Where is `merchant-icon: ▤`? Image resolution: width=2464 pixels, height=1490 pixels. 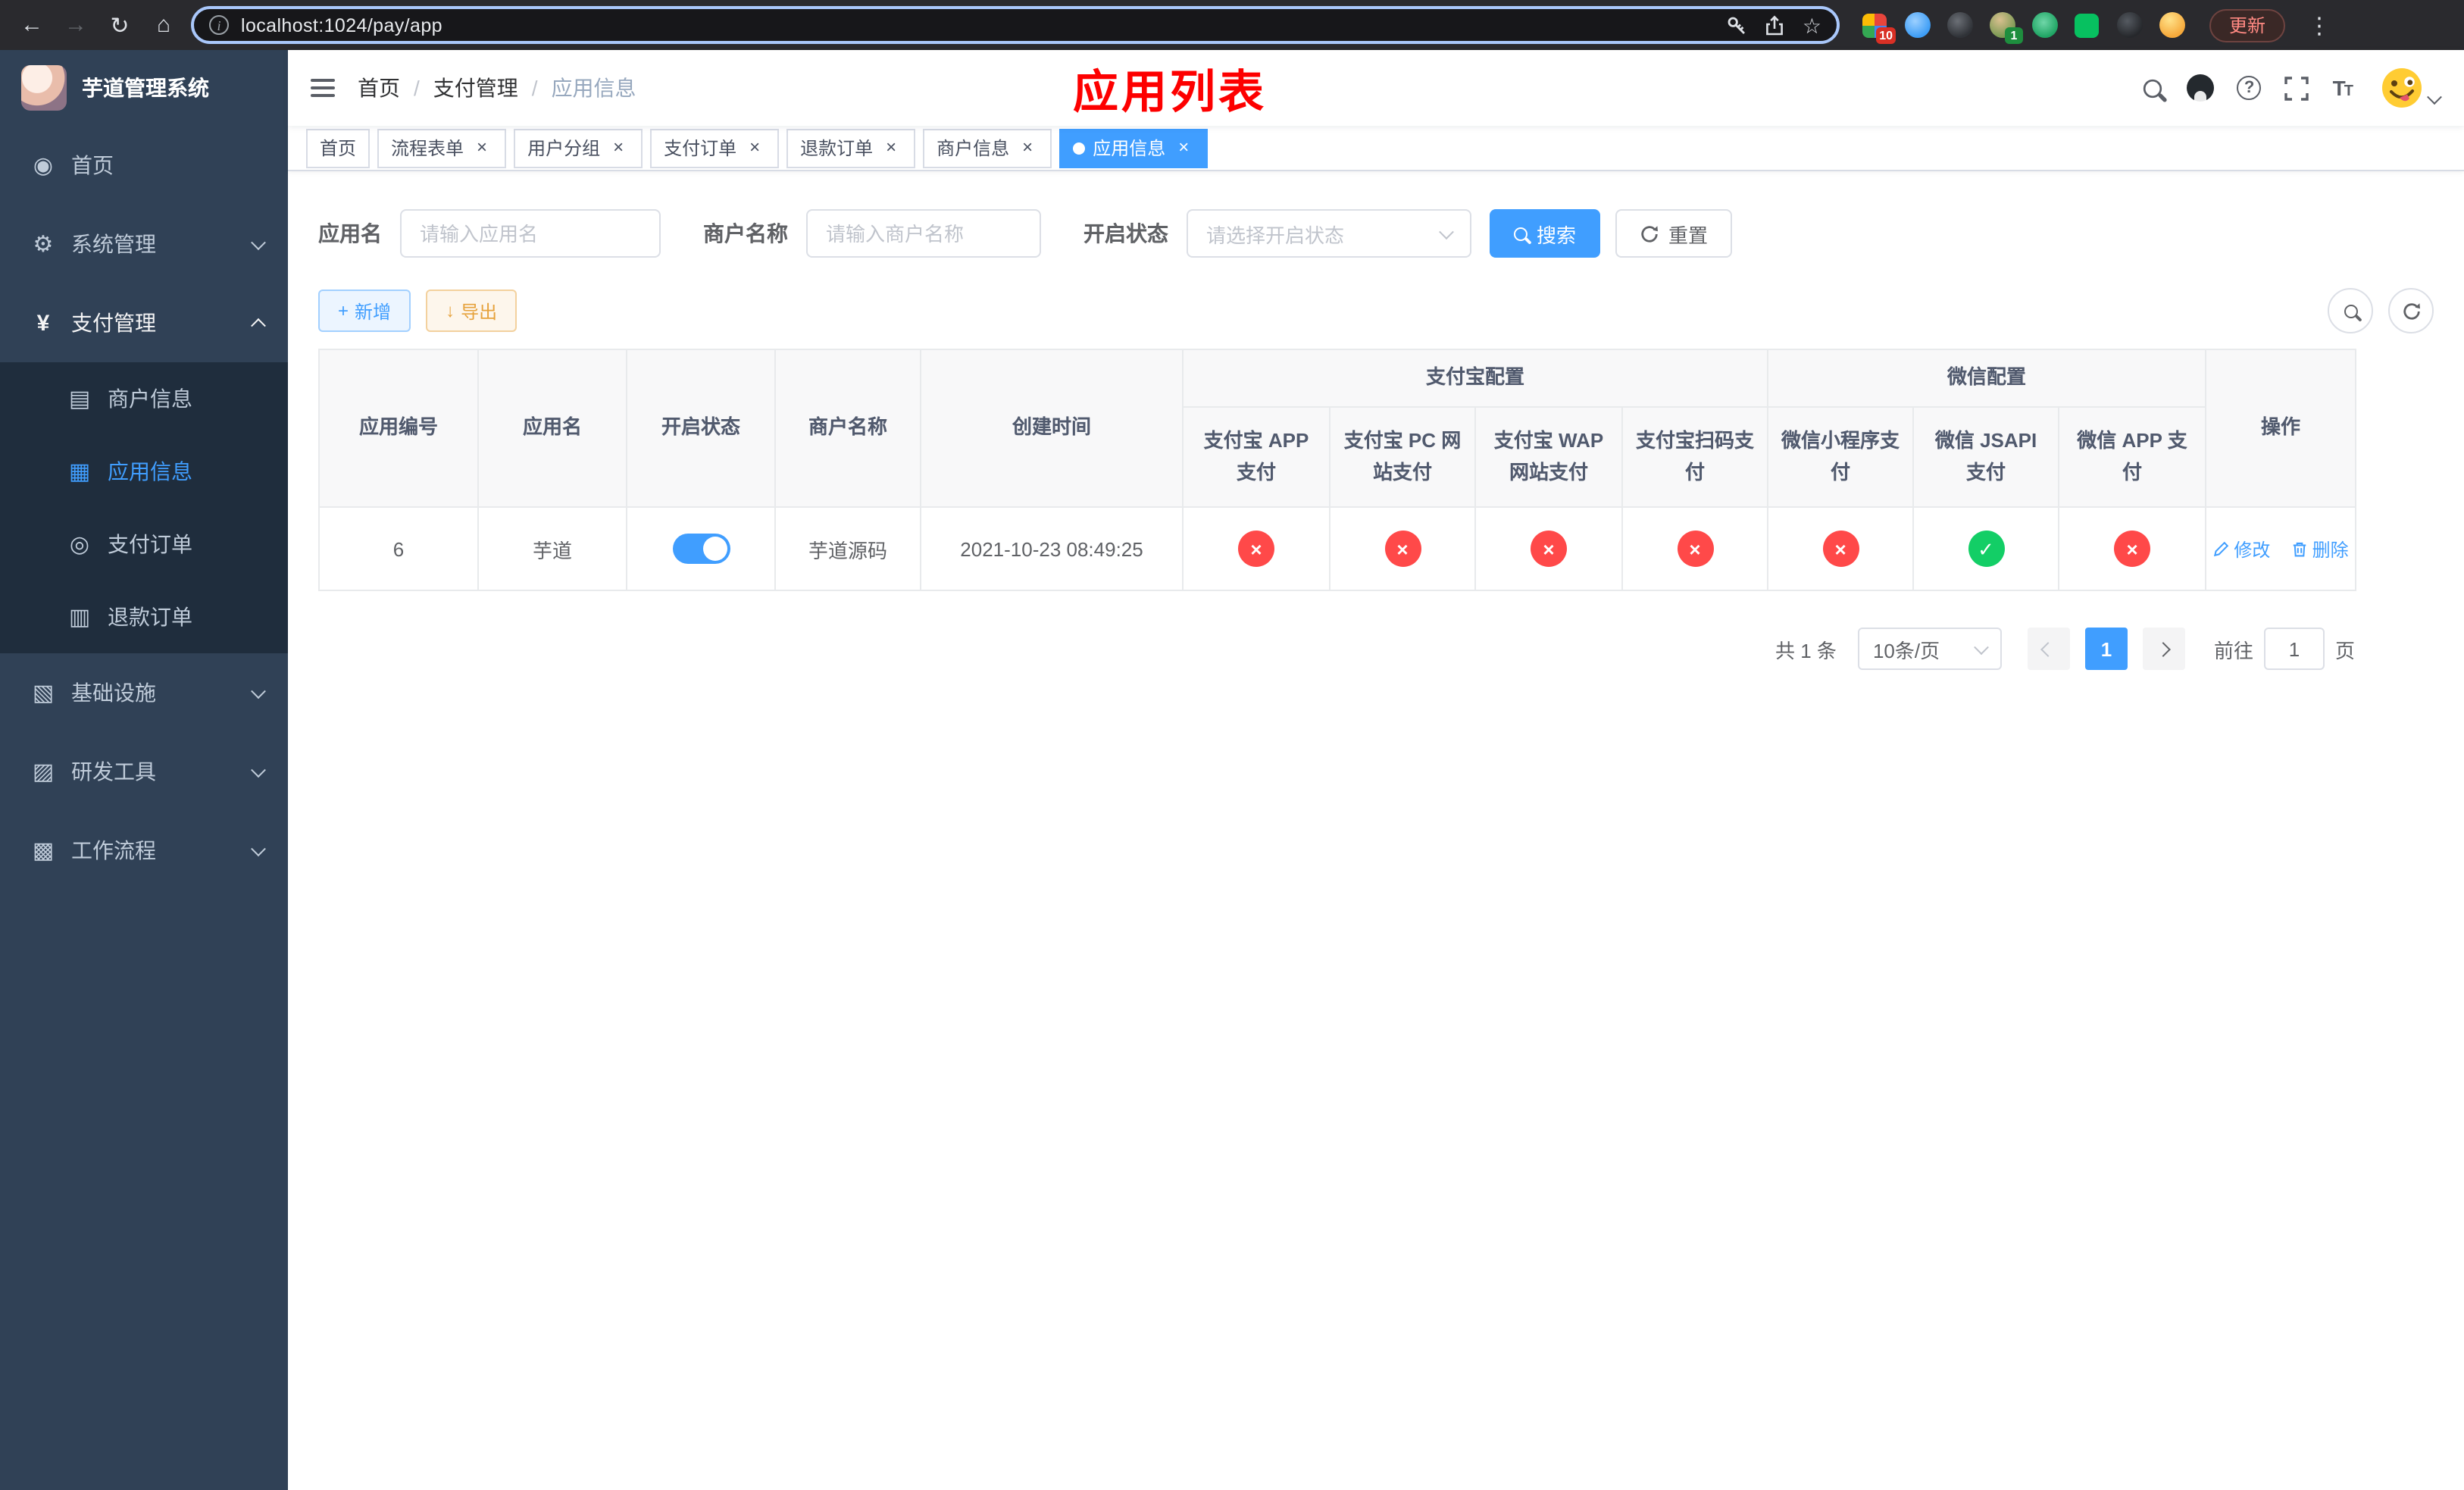 merchant-icon: ▤ is located at coordinates (79, 400).